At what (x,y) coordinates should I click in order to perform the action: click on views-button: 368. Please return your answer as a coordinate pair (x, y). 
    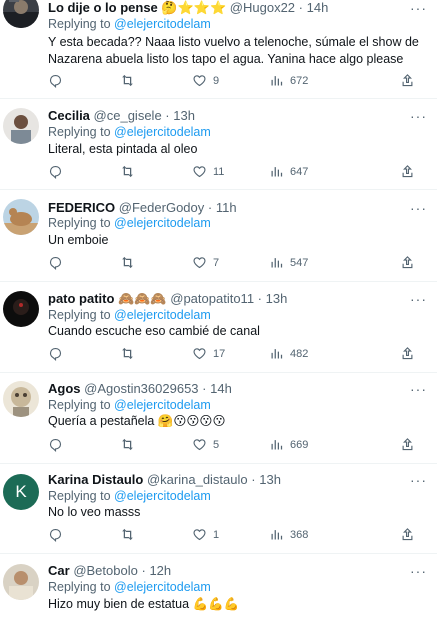
    Looking at the image, I should click on (288, 534).